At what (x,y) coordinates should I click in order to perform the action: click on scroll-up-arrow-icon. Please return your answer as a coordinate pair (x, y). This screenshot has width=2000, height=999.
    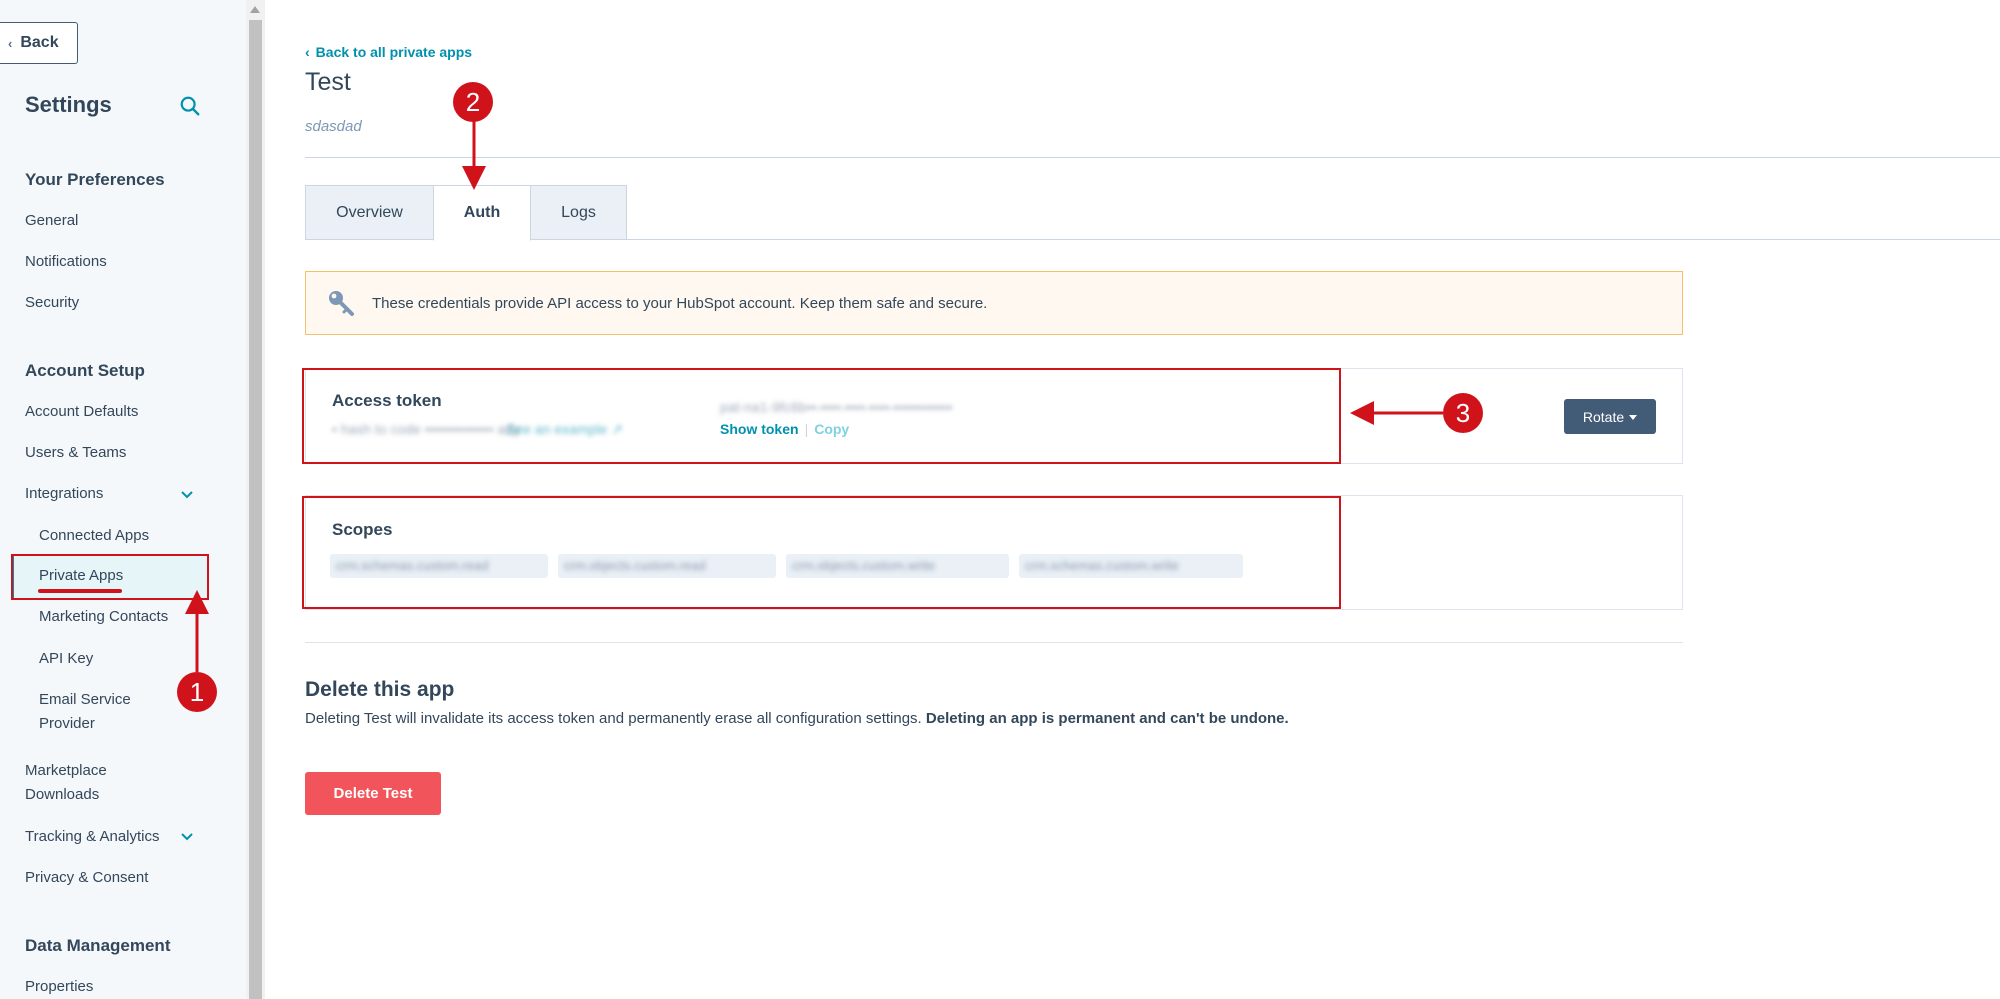
    Looking at the image, I should click on (255, 9).